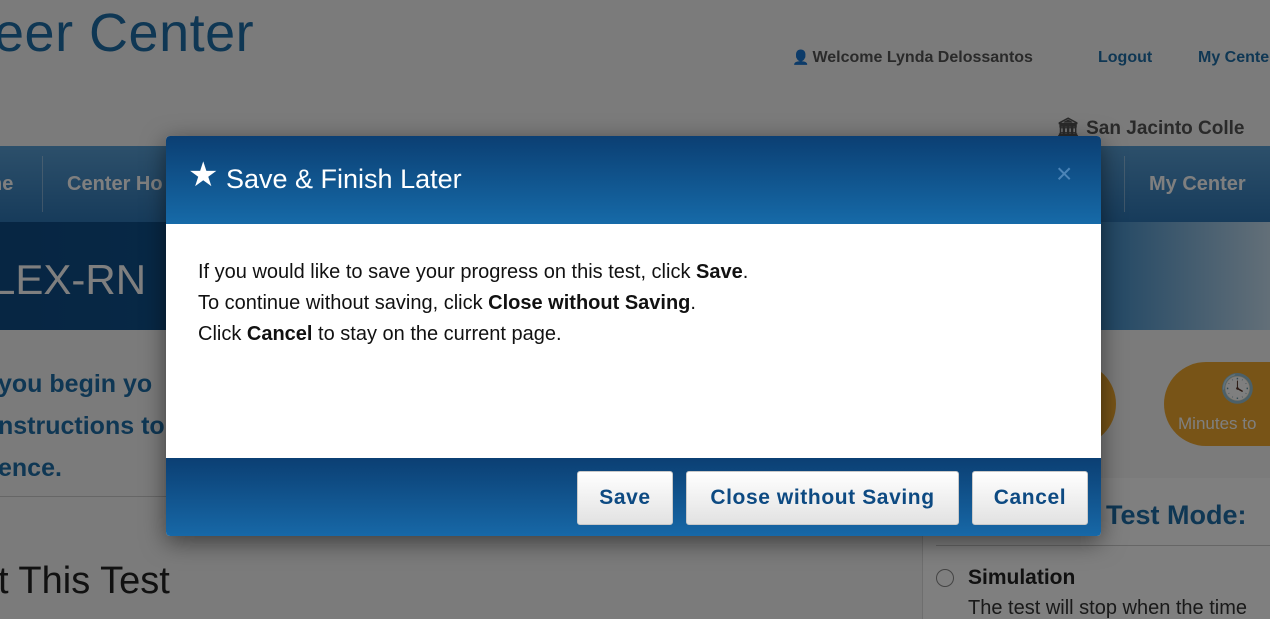  I want to click on instruction-emphasis: Cancel, so click(279, 334).